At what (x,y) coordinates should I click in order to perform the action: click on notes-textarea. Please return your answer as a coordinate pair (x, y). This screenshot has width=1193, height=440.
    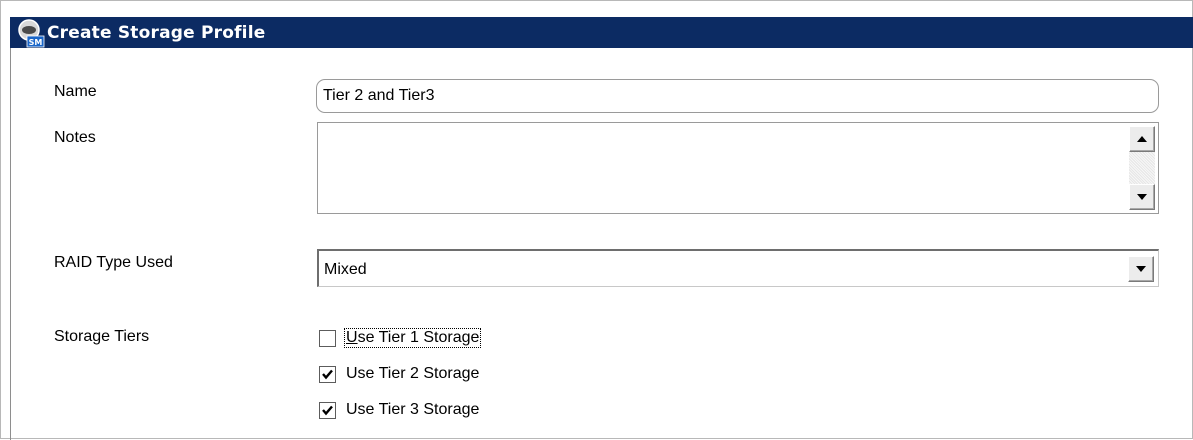
    Looking at the image, I should click on (724, 170).